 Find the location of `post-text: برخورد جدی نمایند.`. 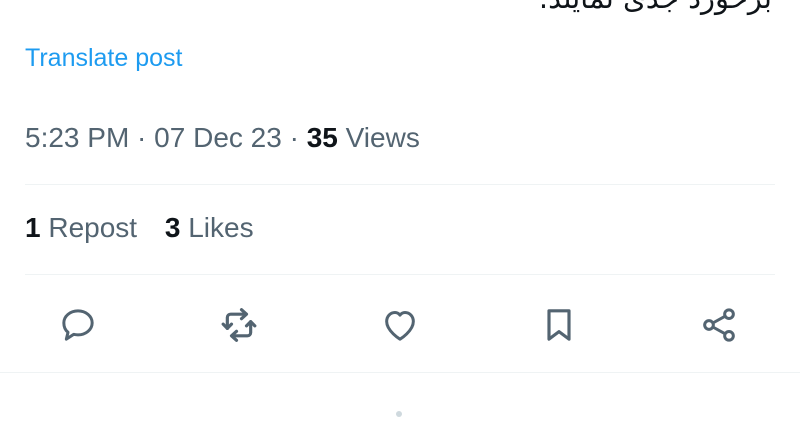

post-text: برخورد جدی نمایند. is located at coordinates (655, 8).